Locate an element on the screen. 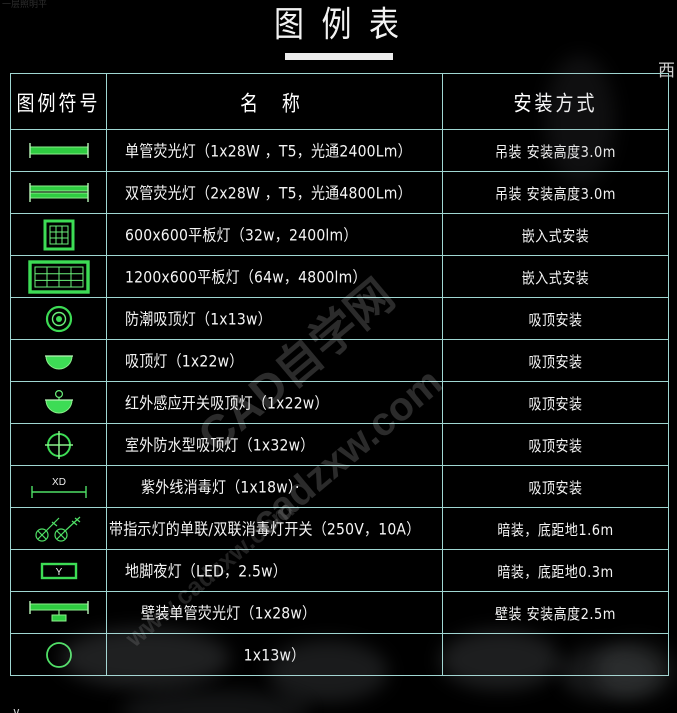 This screenshot has width=677, height=713. table-row: XD 紫外线消毒灯（1x18w）· 吸顶安装 is located at coordinates (339, 486).